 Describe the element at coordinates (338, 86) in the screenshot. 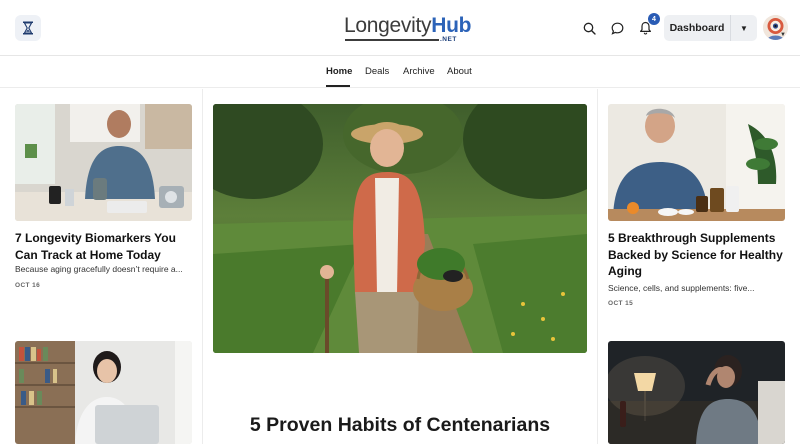

I see `nav-active-indicator` at that location.